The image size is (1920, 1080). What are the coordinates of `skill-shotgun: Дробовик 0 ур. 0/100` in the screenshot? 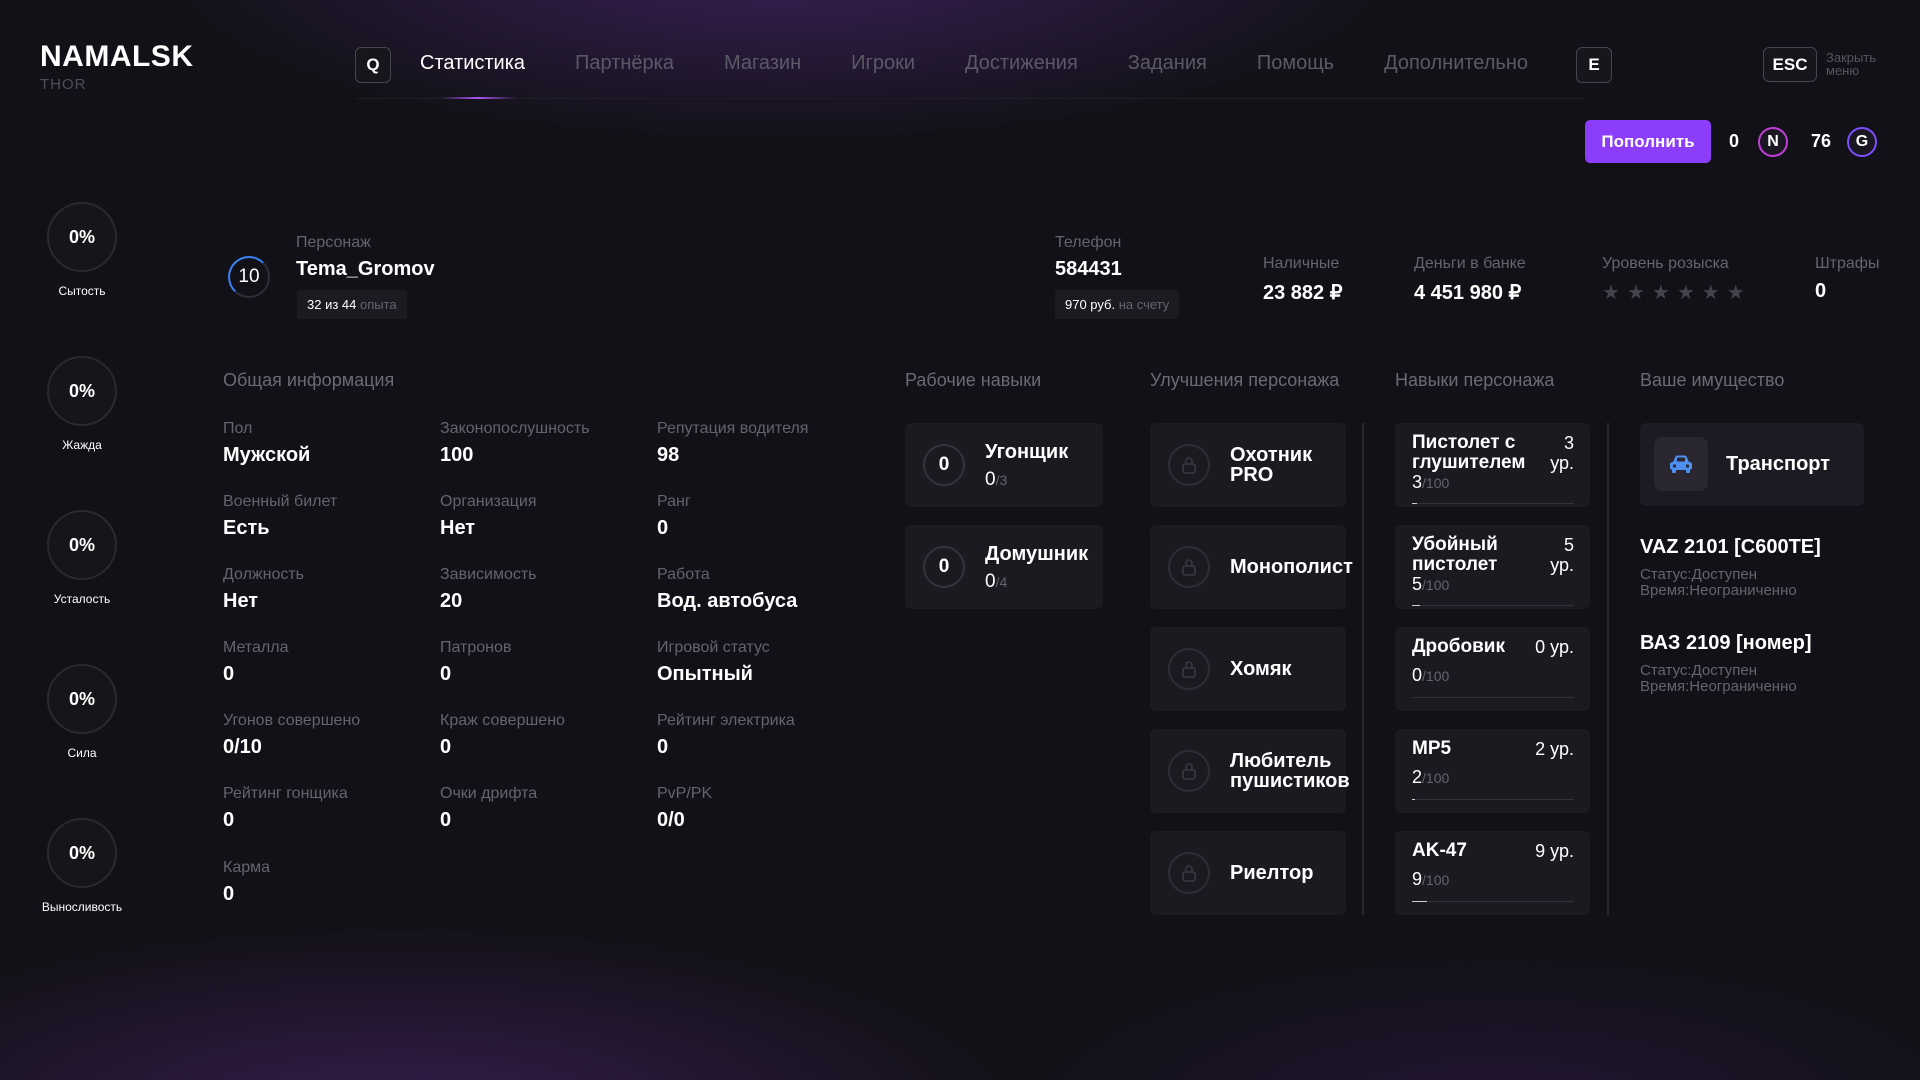 It's located at (1492, 669).